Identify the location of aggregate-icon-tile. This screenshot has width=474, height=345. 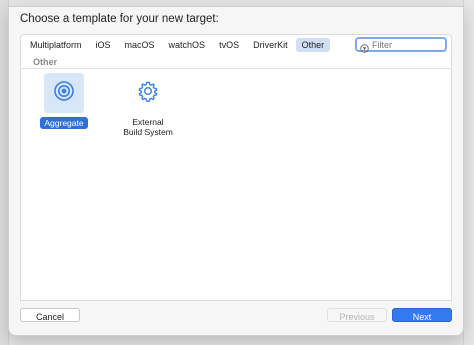
(64, 93).